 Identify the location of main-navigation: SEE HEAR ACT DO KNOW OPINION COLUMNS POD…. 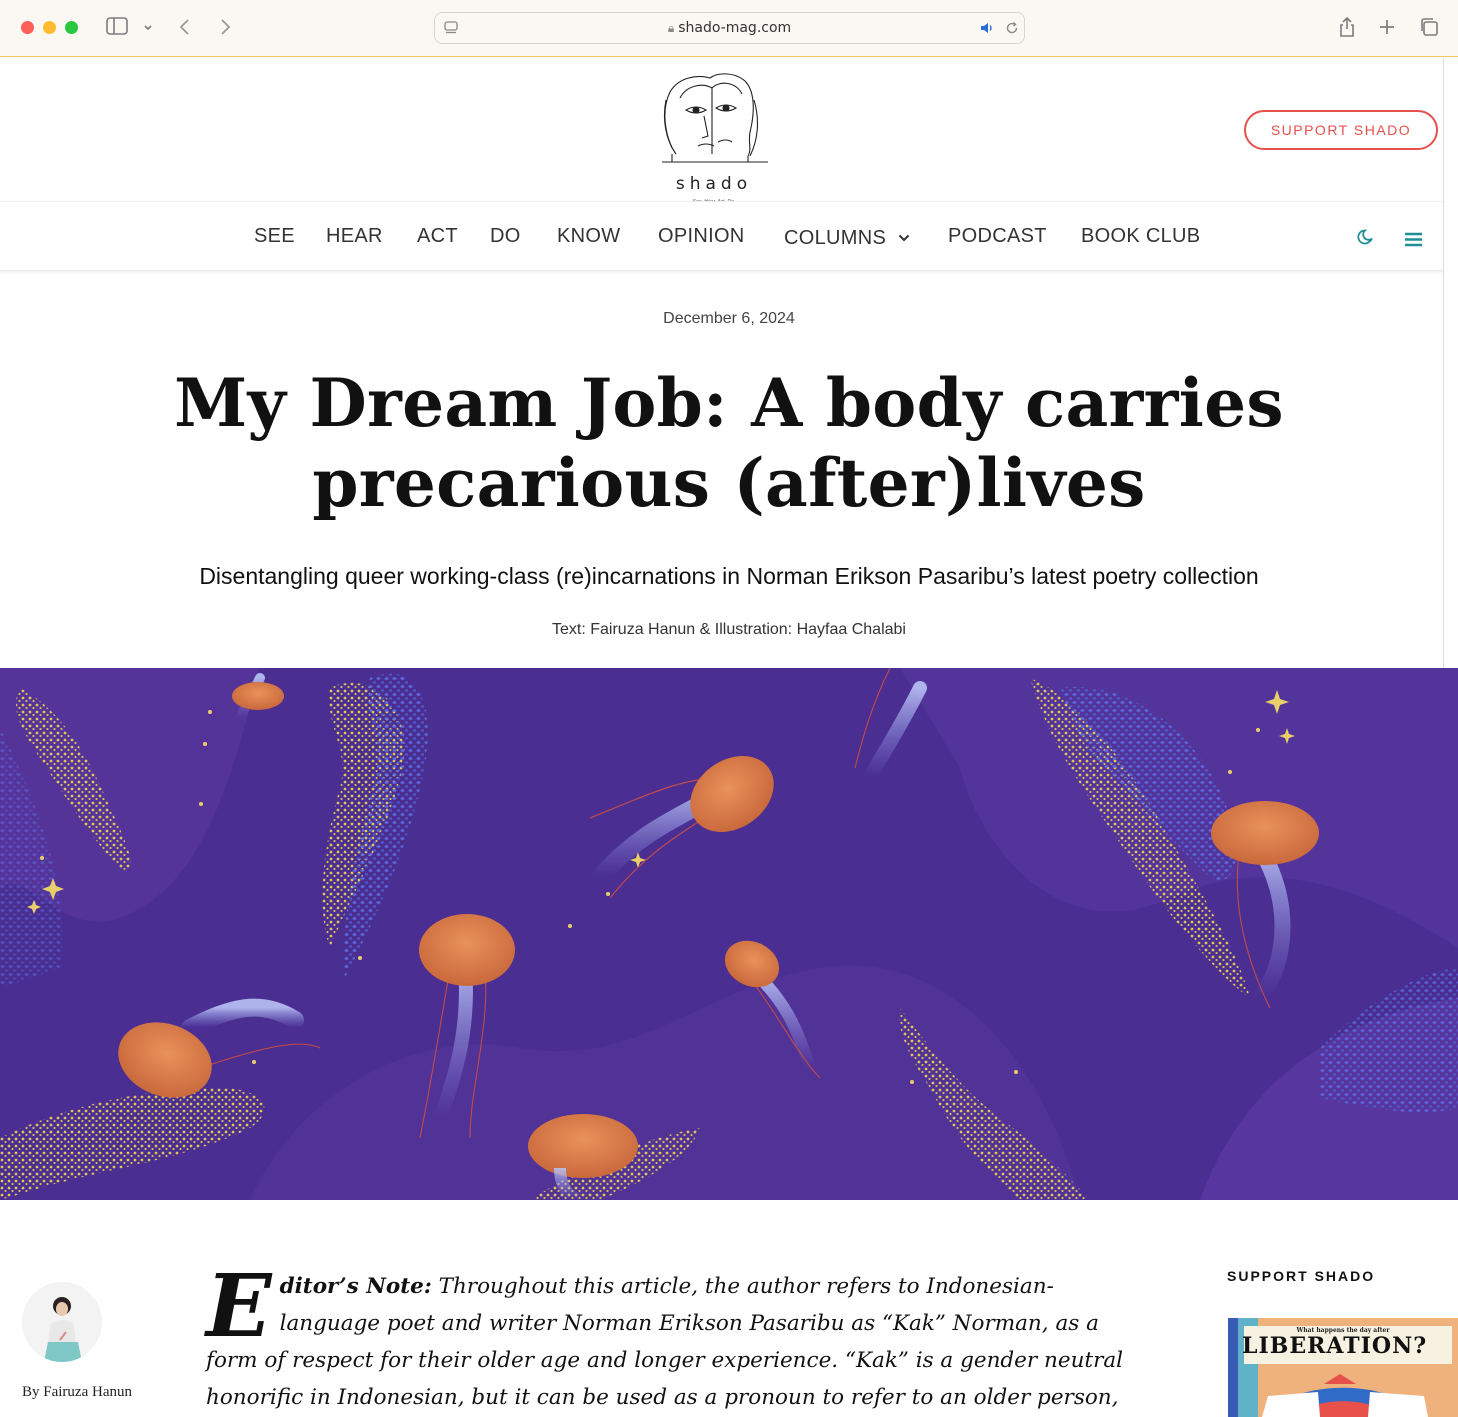
(721, 236).